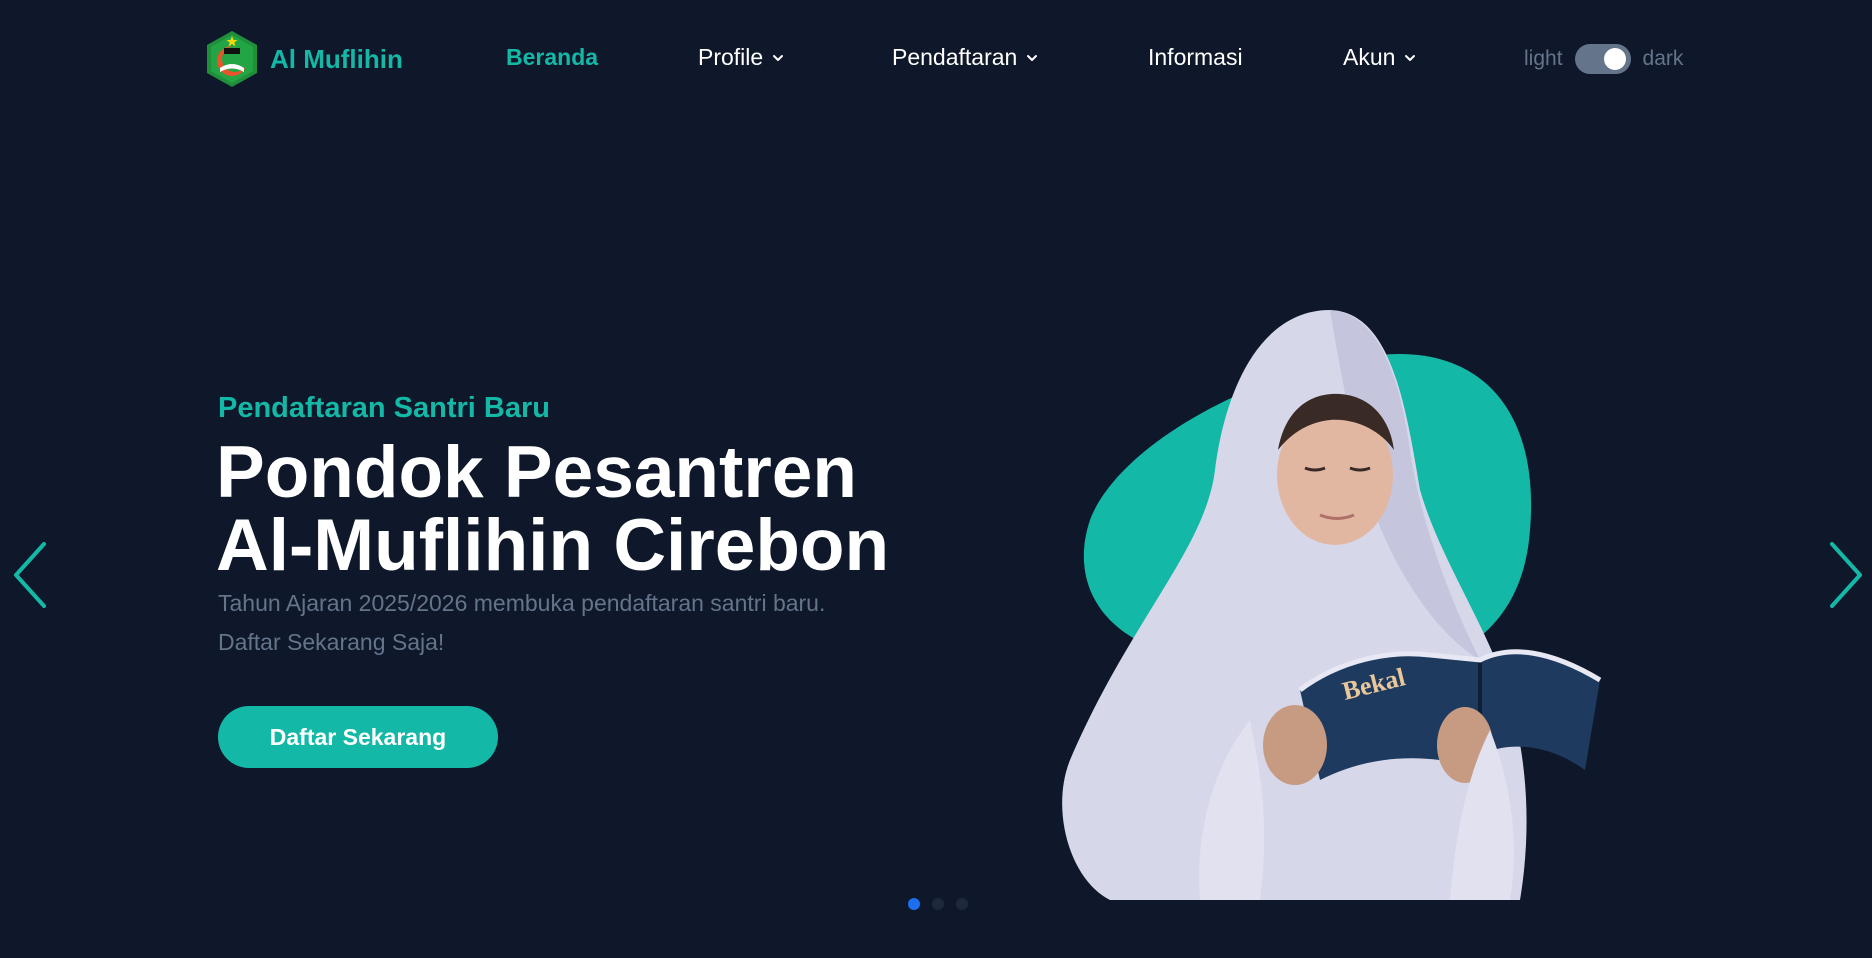  Describe the element at coordinates (336, 58) in the screenshot. I see `brand-name: Al Muflihin` at that location.